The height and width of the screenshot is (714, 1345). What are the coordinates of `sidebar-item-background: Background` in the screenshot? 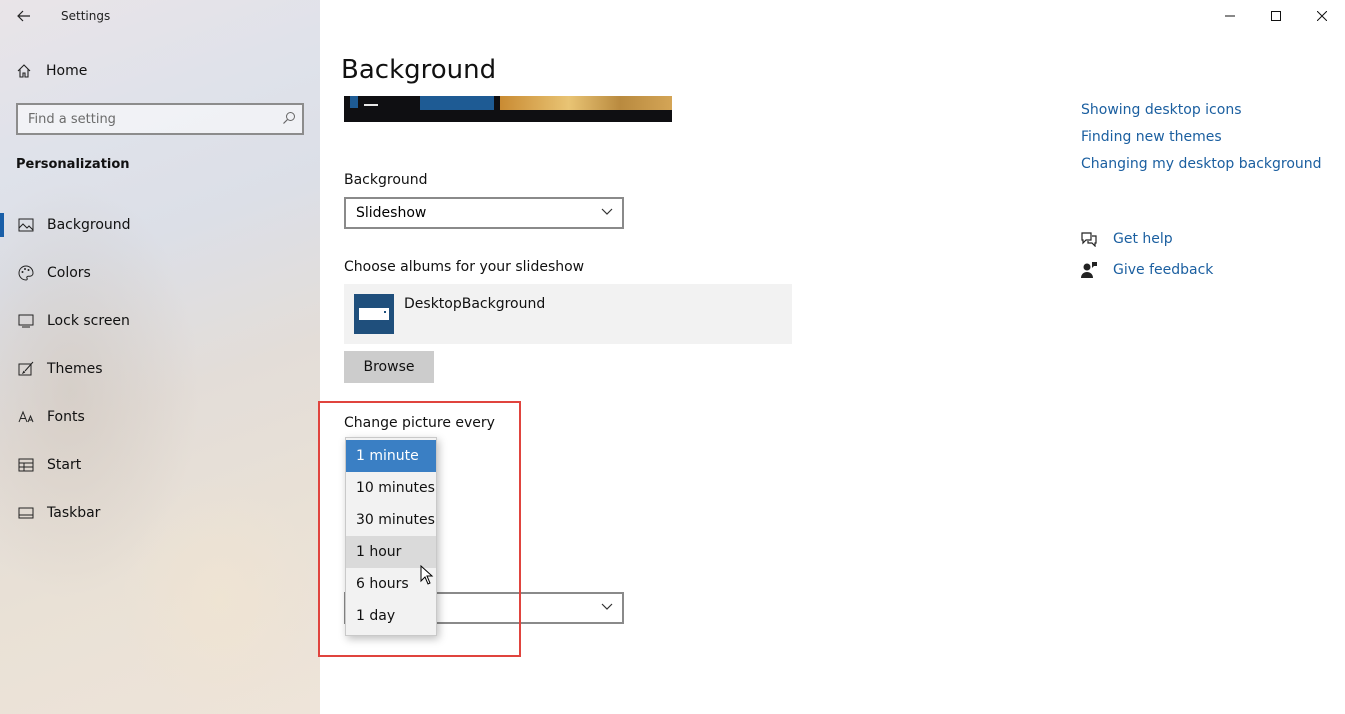 It's located at (160, 225).